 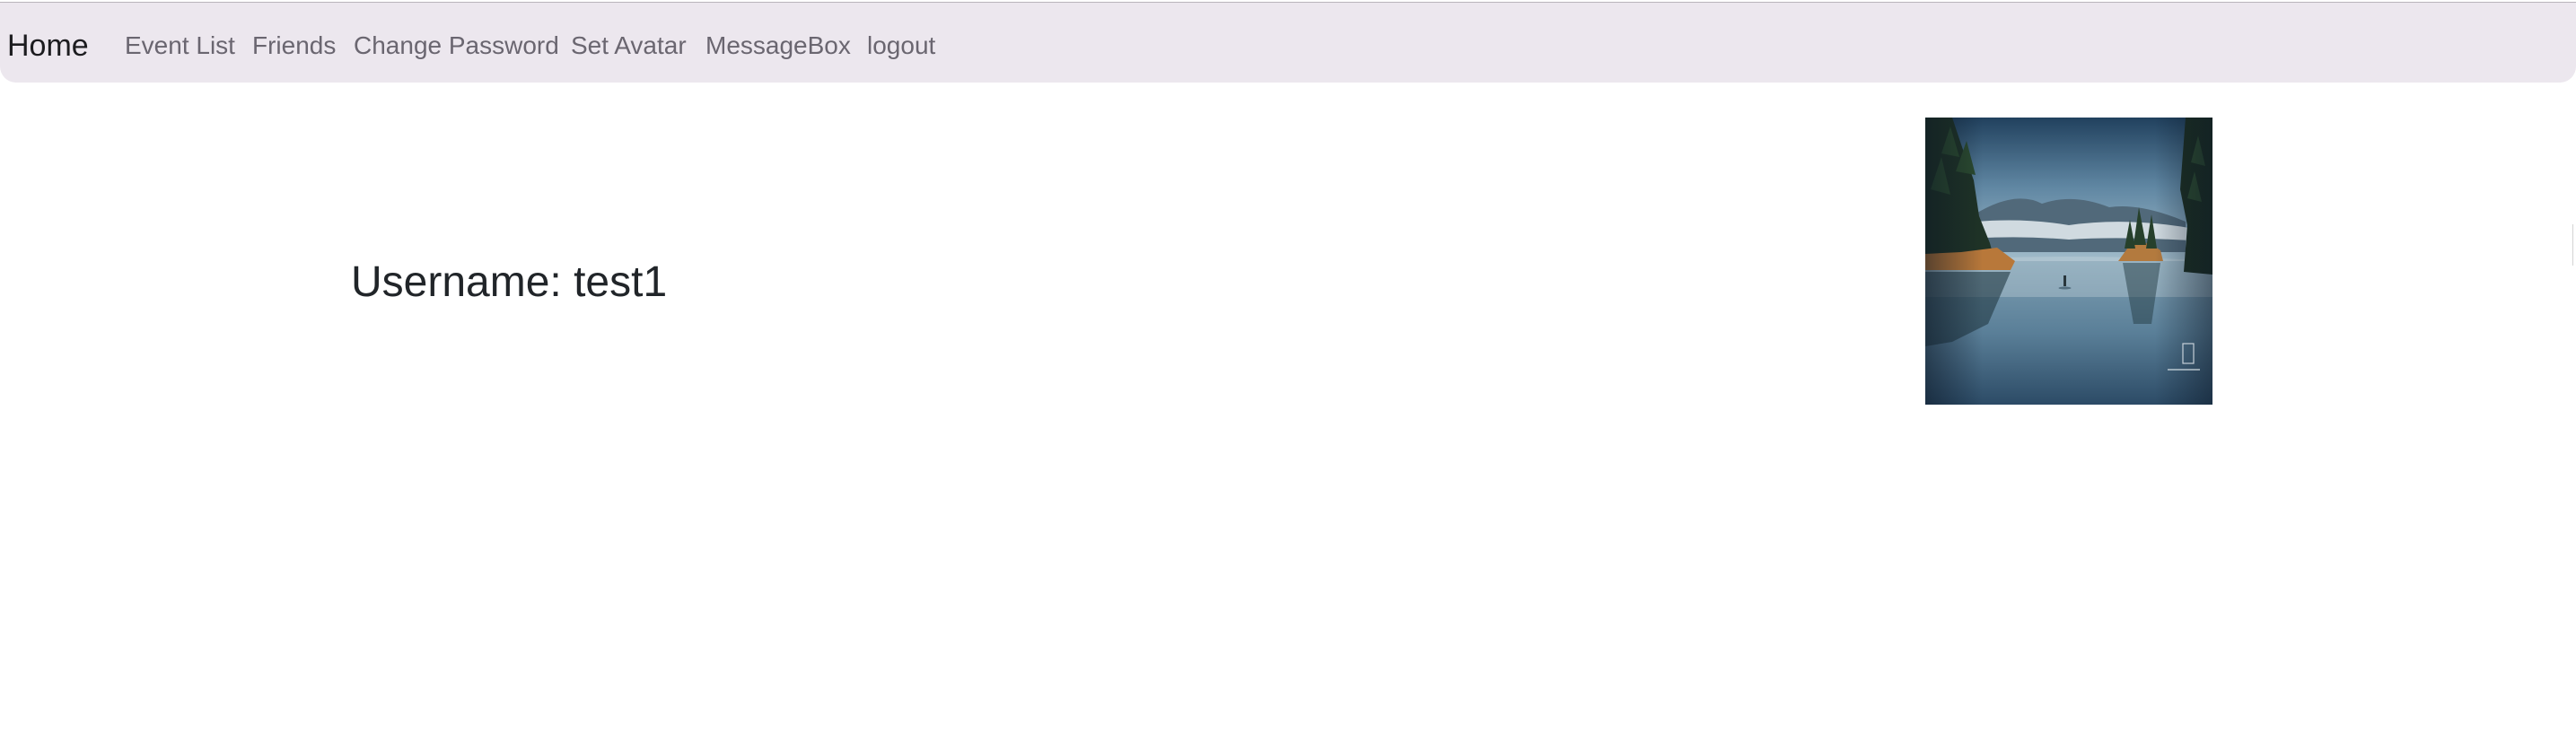 What do you see at coordinates (629, 46) in the screenshot?
I see `nav-item-set-avatar: Set Avatar` at bounding box center [629, 46].